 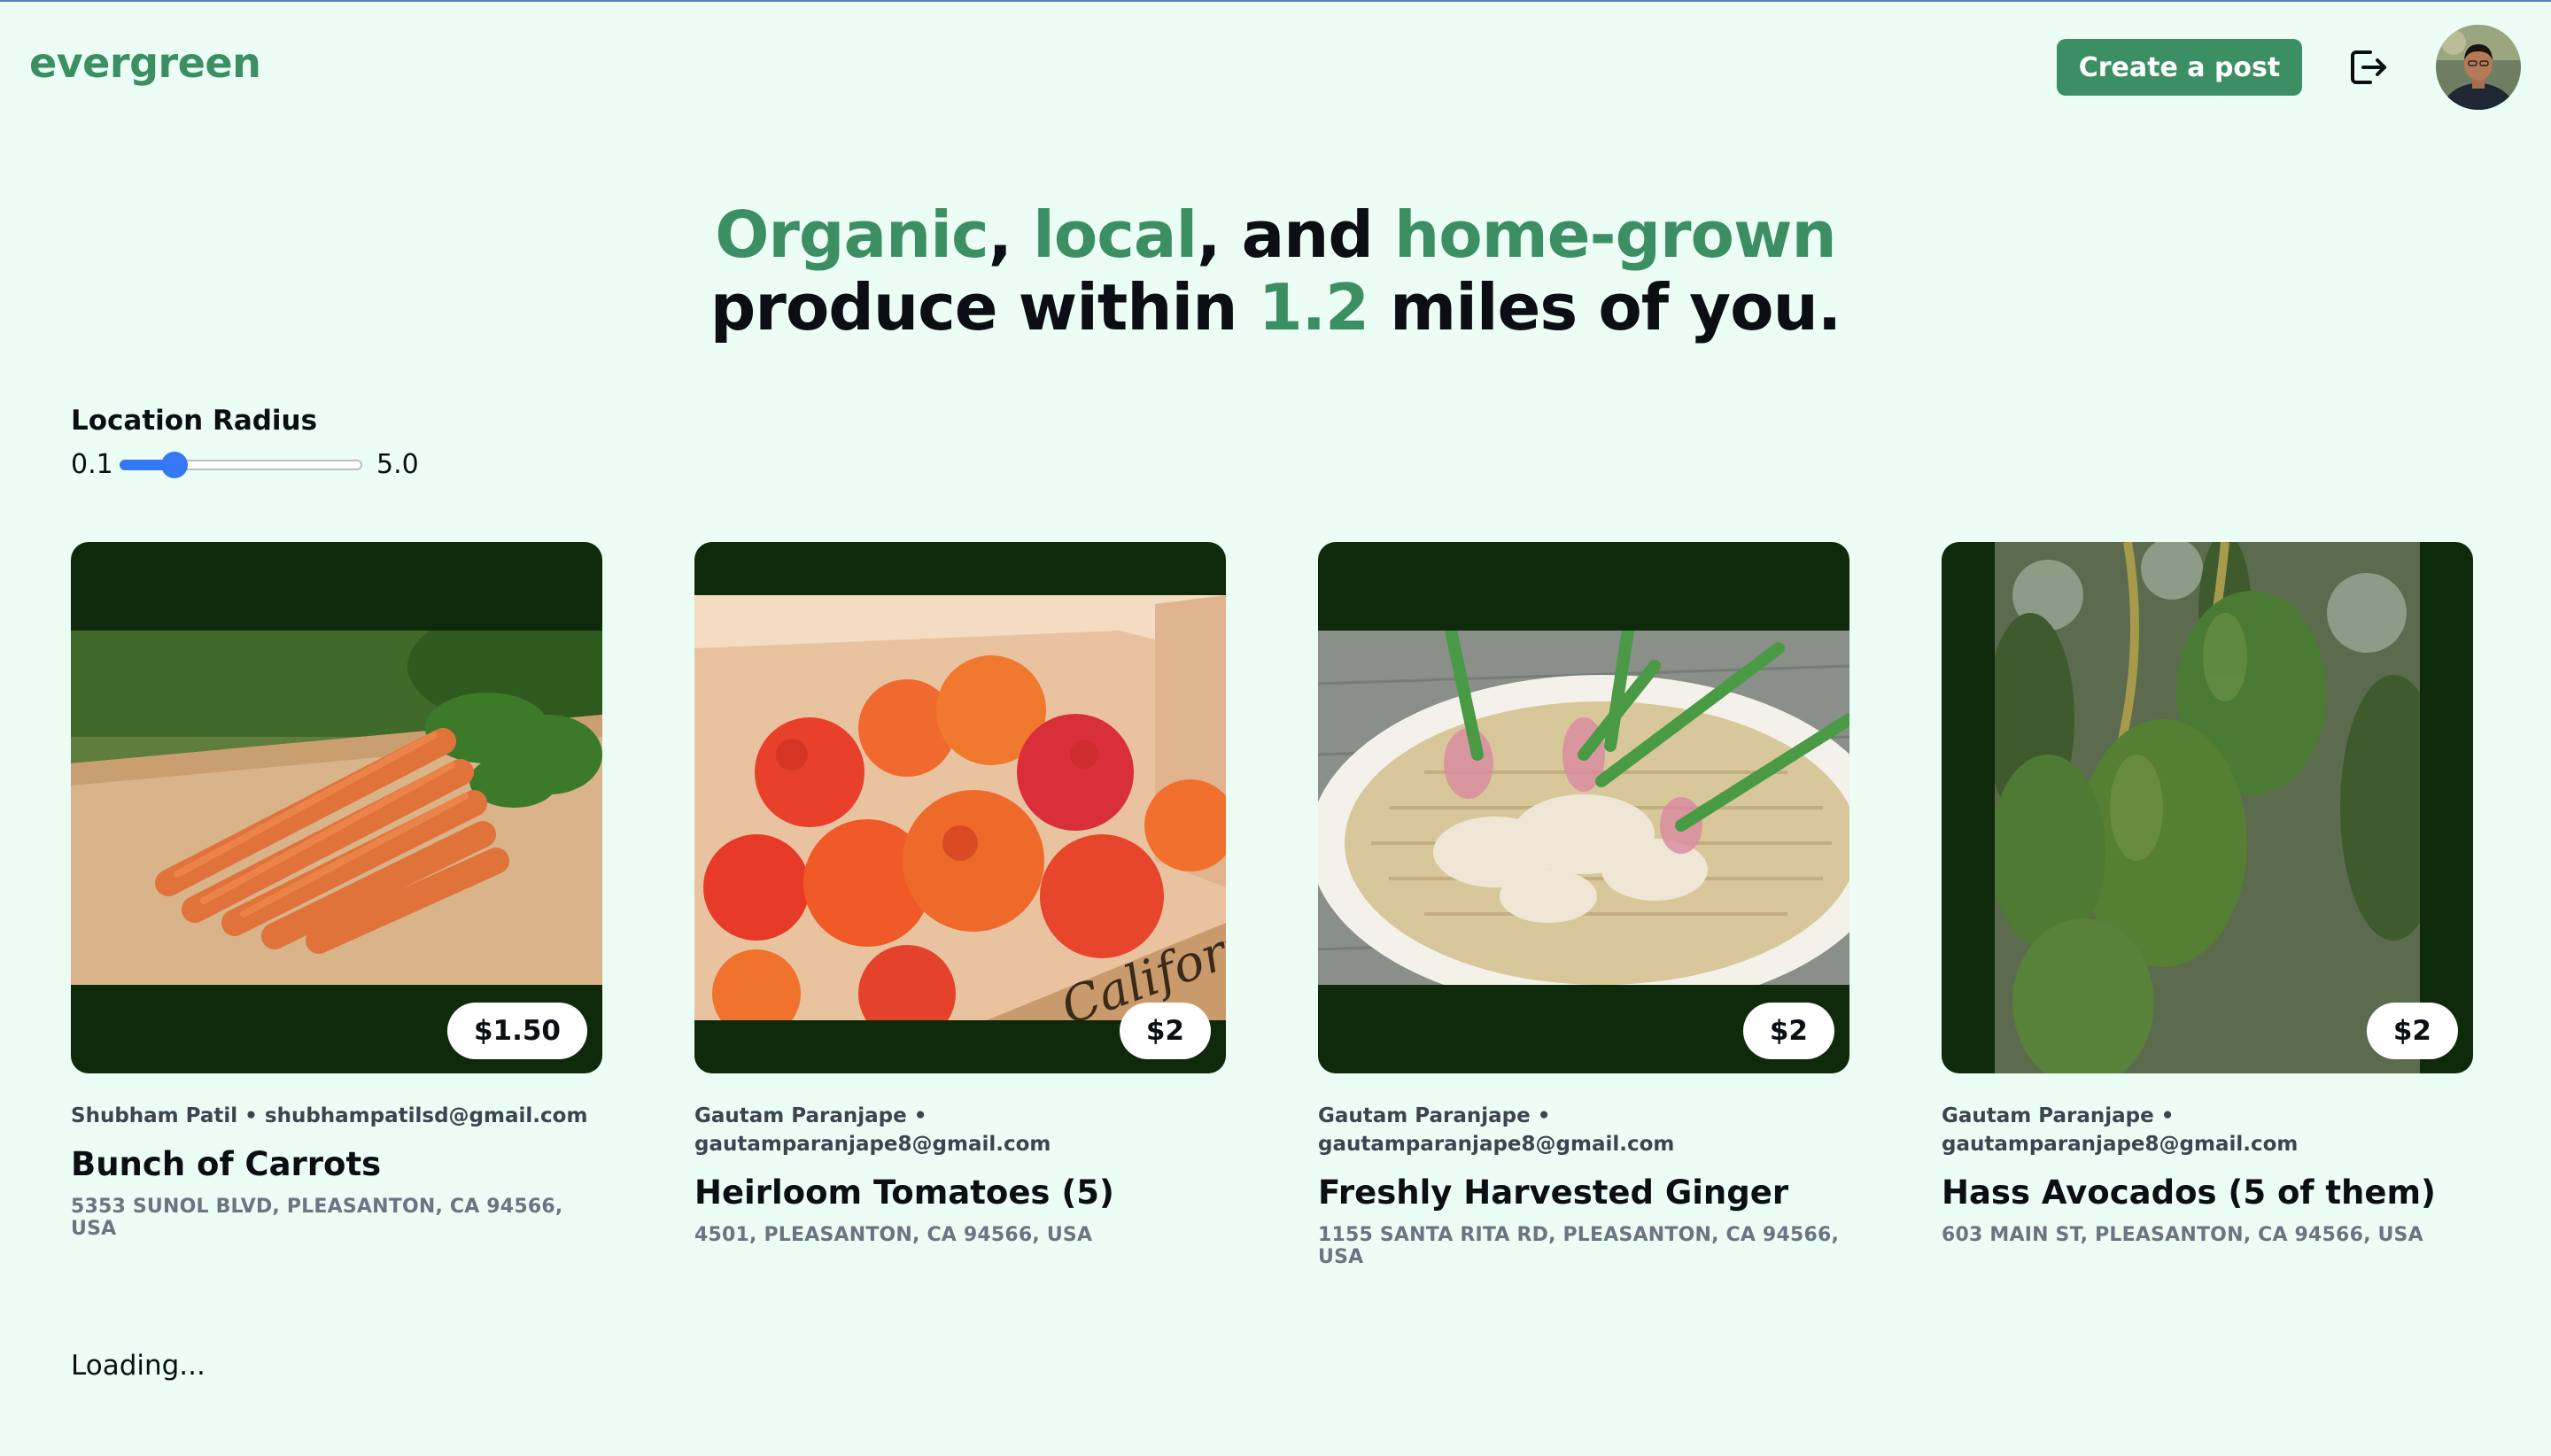 I want to click on listing-address: 603 MAIN ST, PLEASANTON, CA 94566, USA, so click(x=2183, y=1235).